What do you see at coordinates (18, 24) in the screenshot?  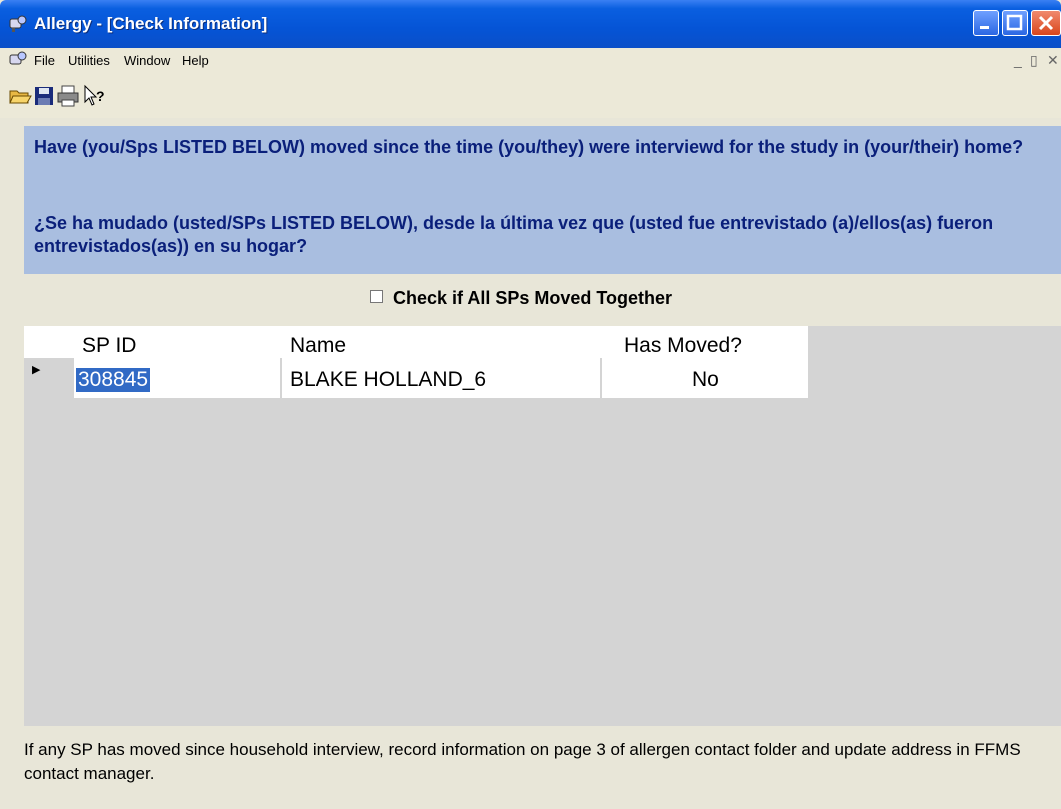 I see `app-icon` at bounding box center [18, 24].